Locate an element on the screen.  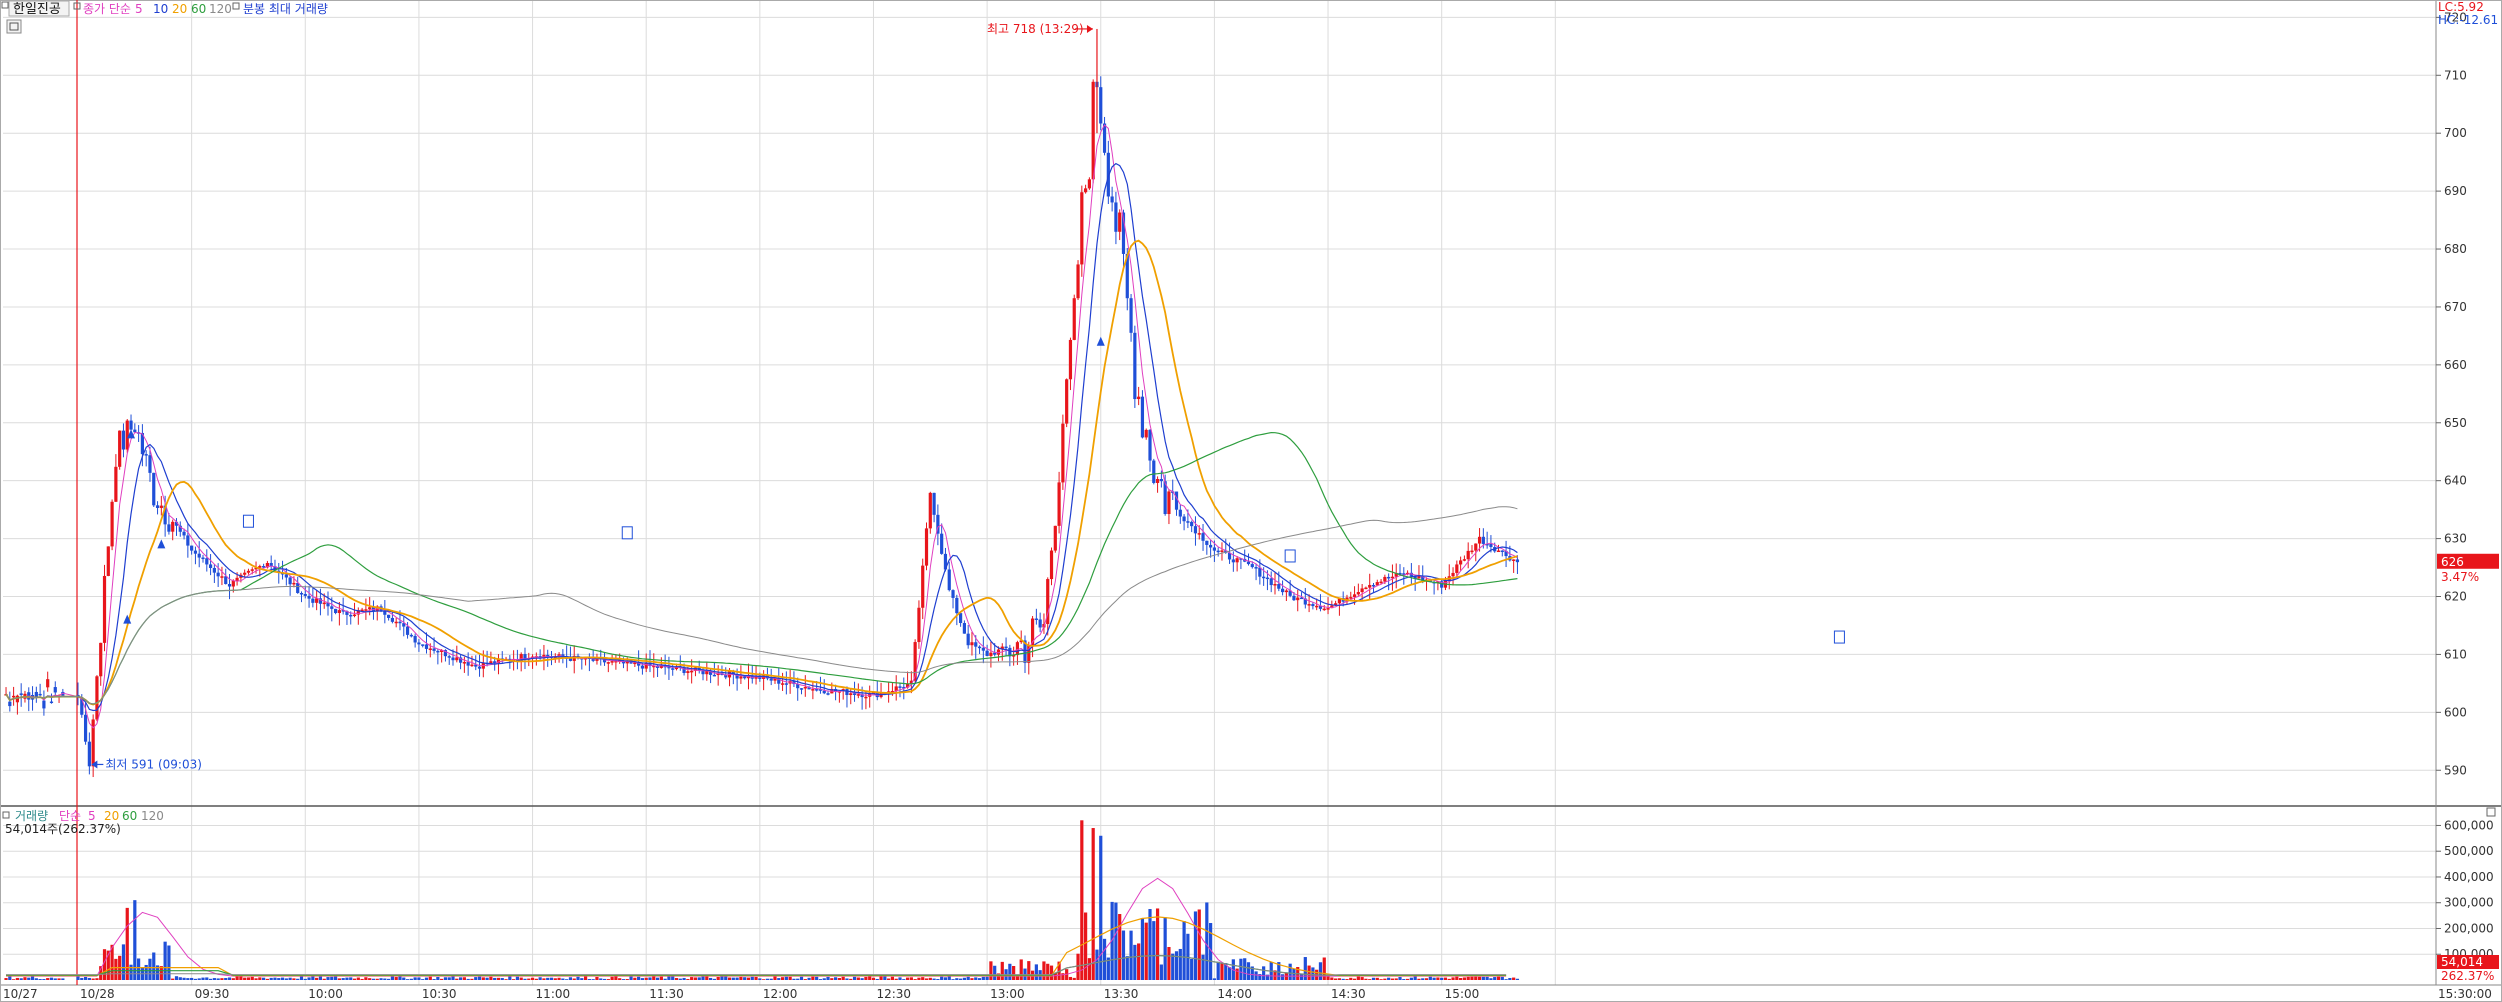
time-tick-label: 10:30 is located at coordinates (439, 994).